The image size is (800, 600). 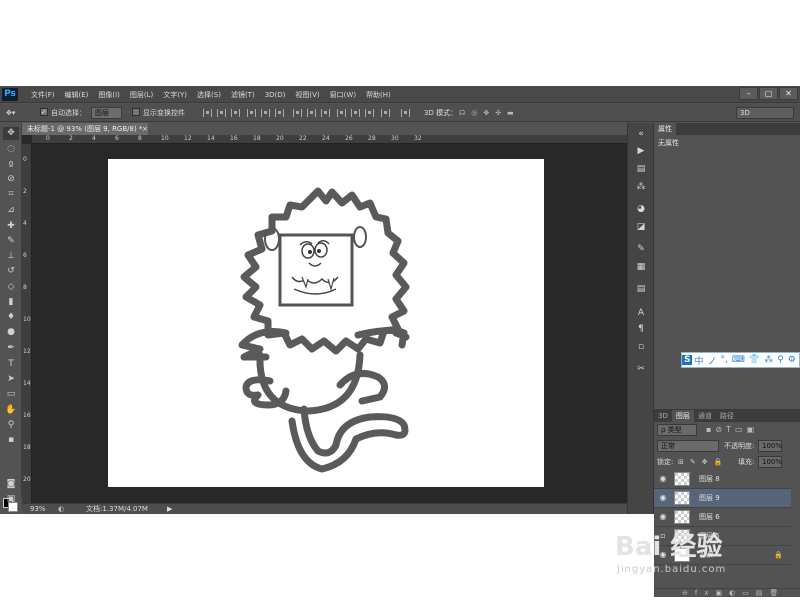 What do you see at coordinates (11, 149) in the screenshot?
I see `marquee-tool-icon: ◌` at bounding box center [11, 149].